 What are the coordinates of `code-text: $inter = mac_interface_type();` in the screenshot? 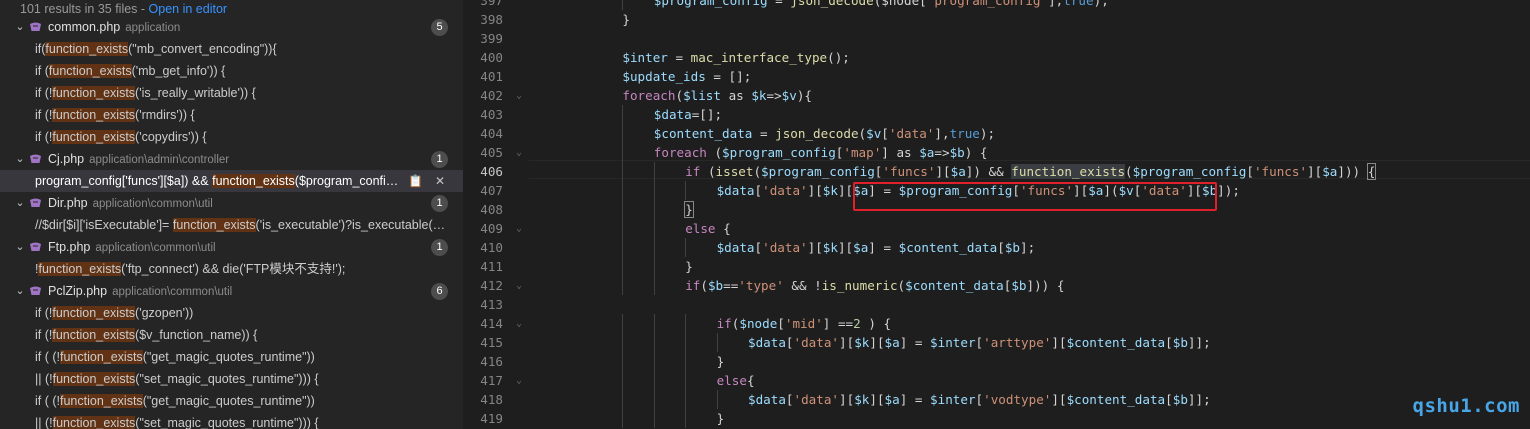 It's located at (735, 57).